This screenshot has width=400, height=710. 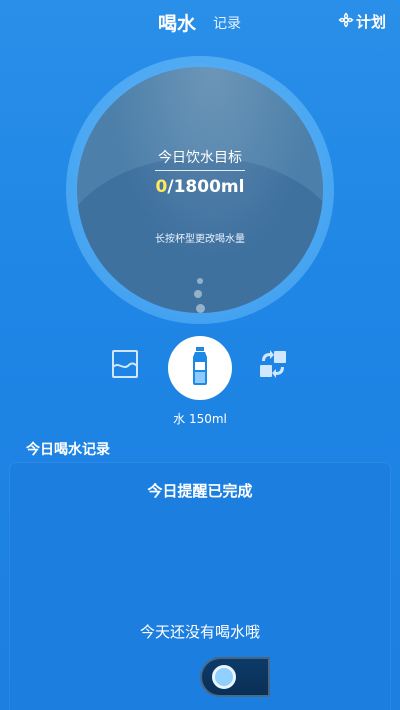 What do you see at coordinates (227, 23) in the screenshot?
I see `tab-records: 记录` at bounding box center [227, 23].